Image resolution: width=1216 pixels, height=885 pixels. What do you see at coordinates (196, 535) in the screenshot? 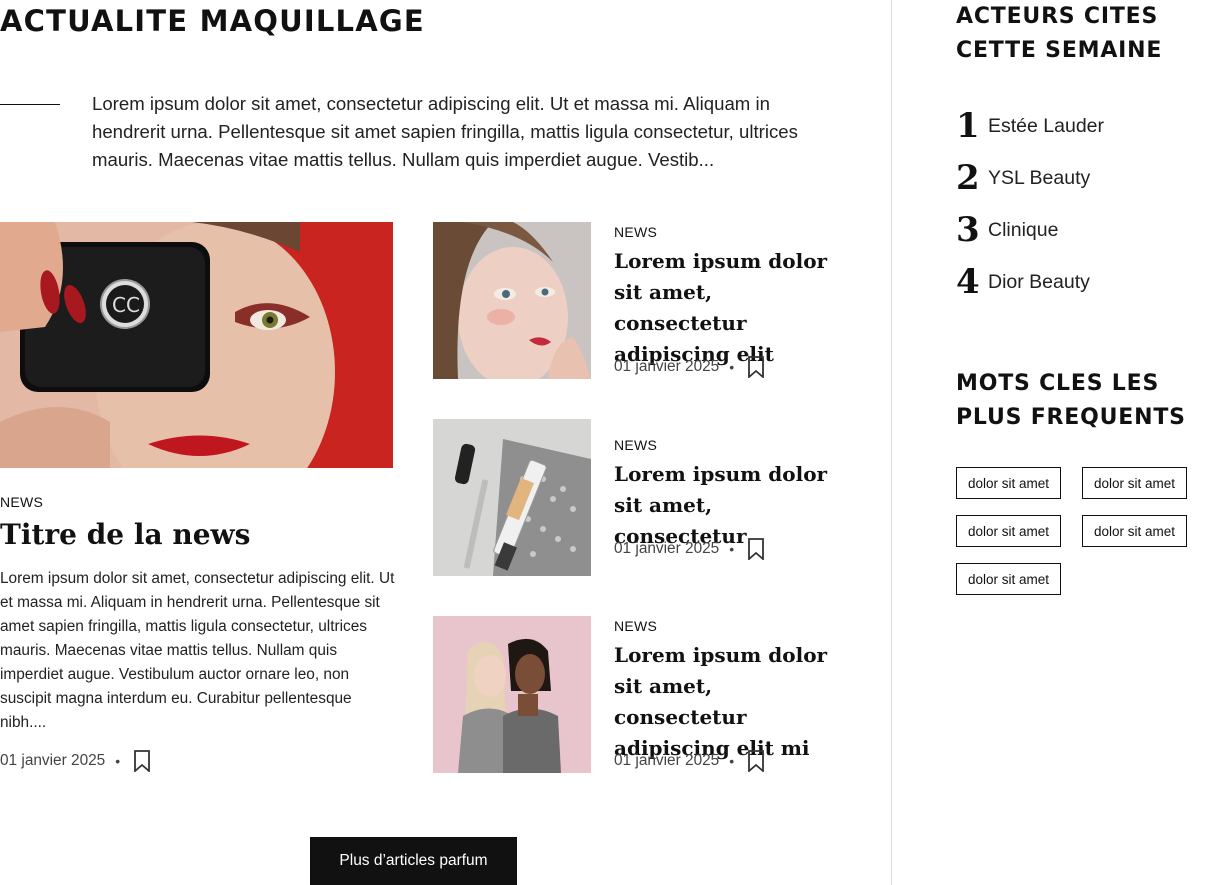
I see `featured-title: Titre de la news` at bounding box center [196, 535].